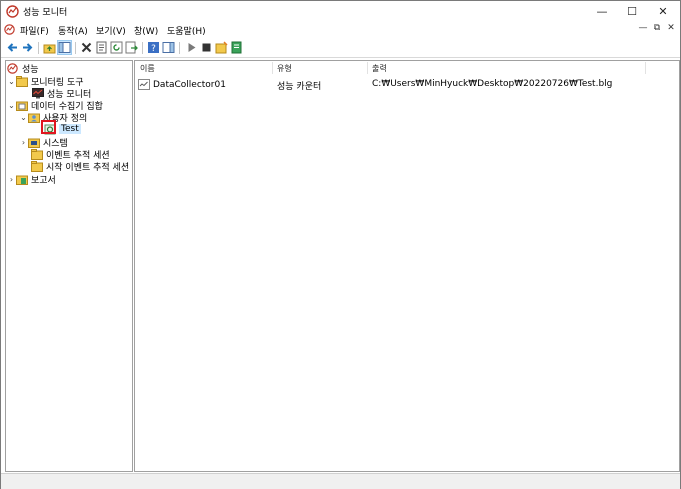  What do you see at coordinates (45, 13) in the screenshot?
I see `window-title: 성능 모니터` at bounding box center [45, 13].